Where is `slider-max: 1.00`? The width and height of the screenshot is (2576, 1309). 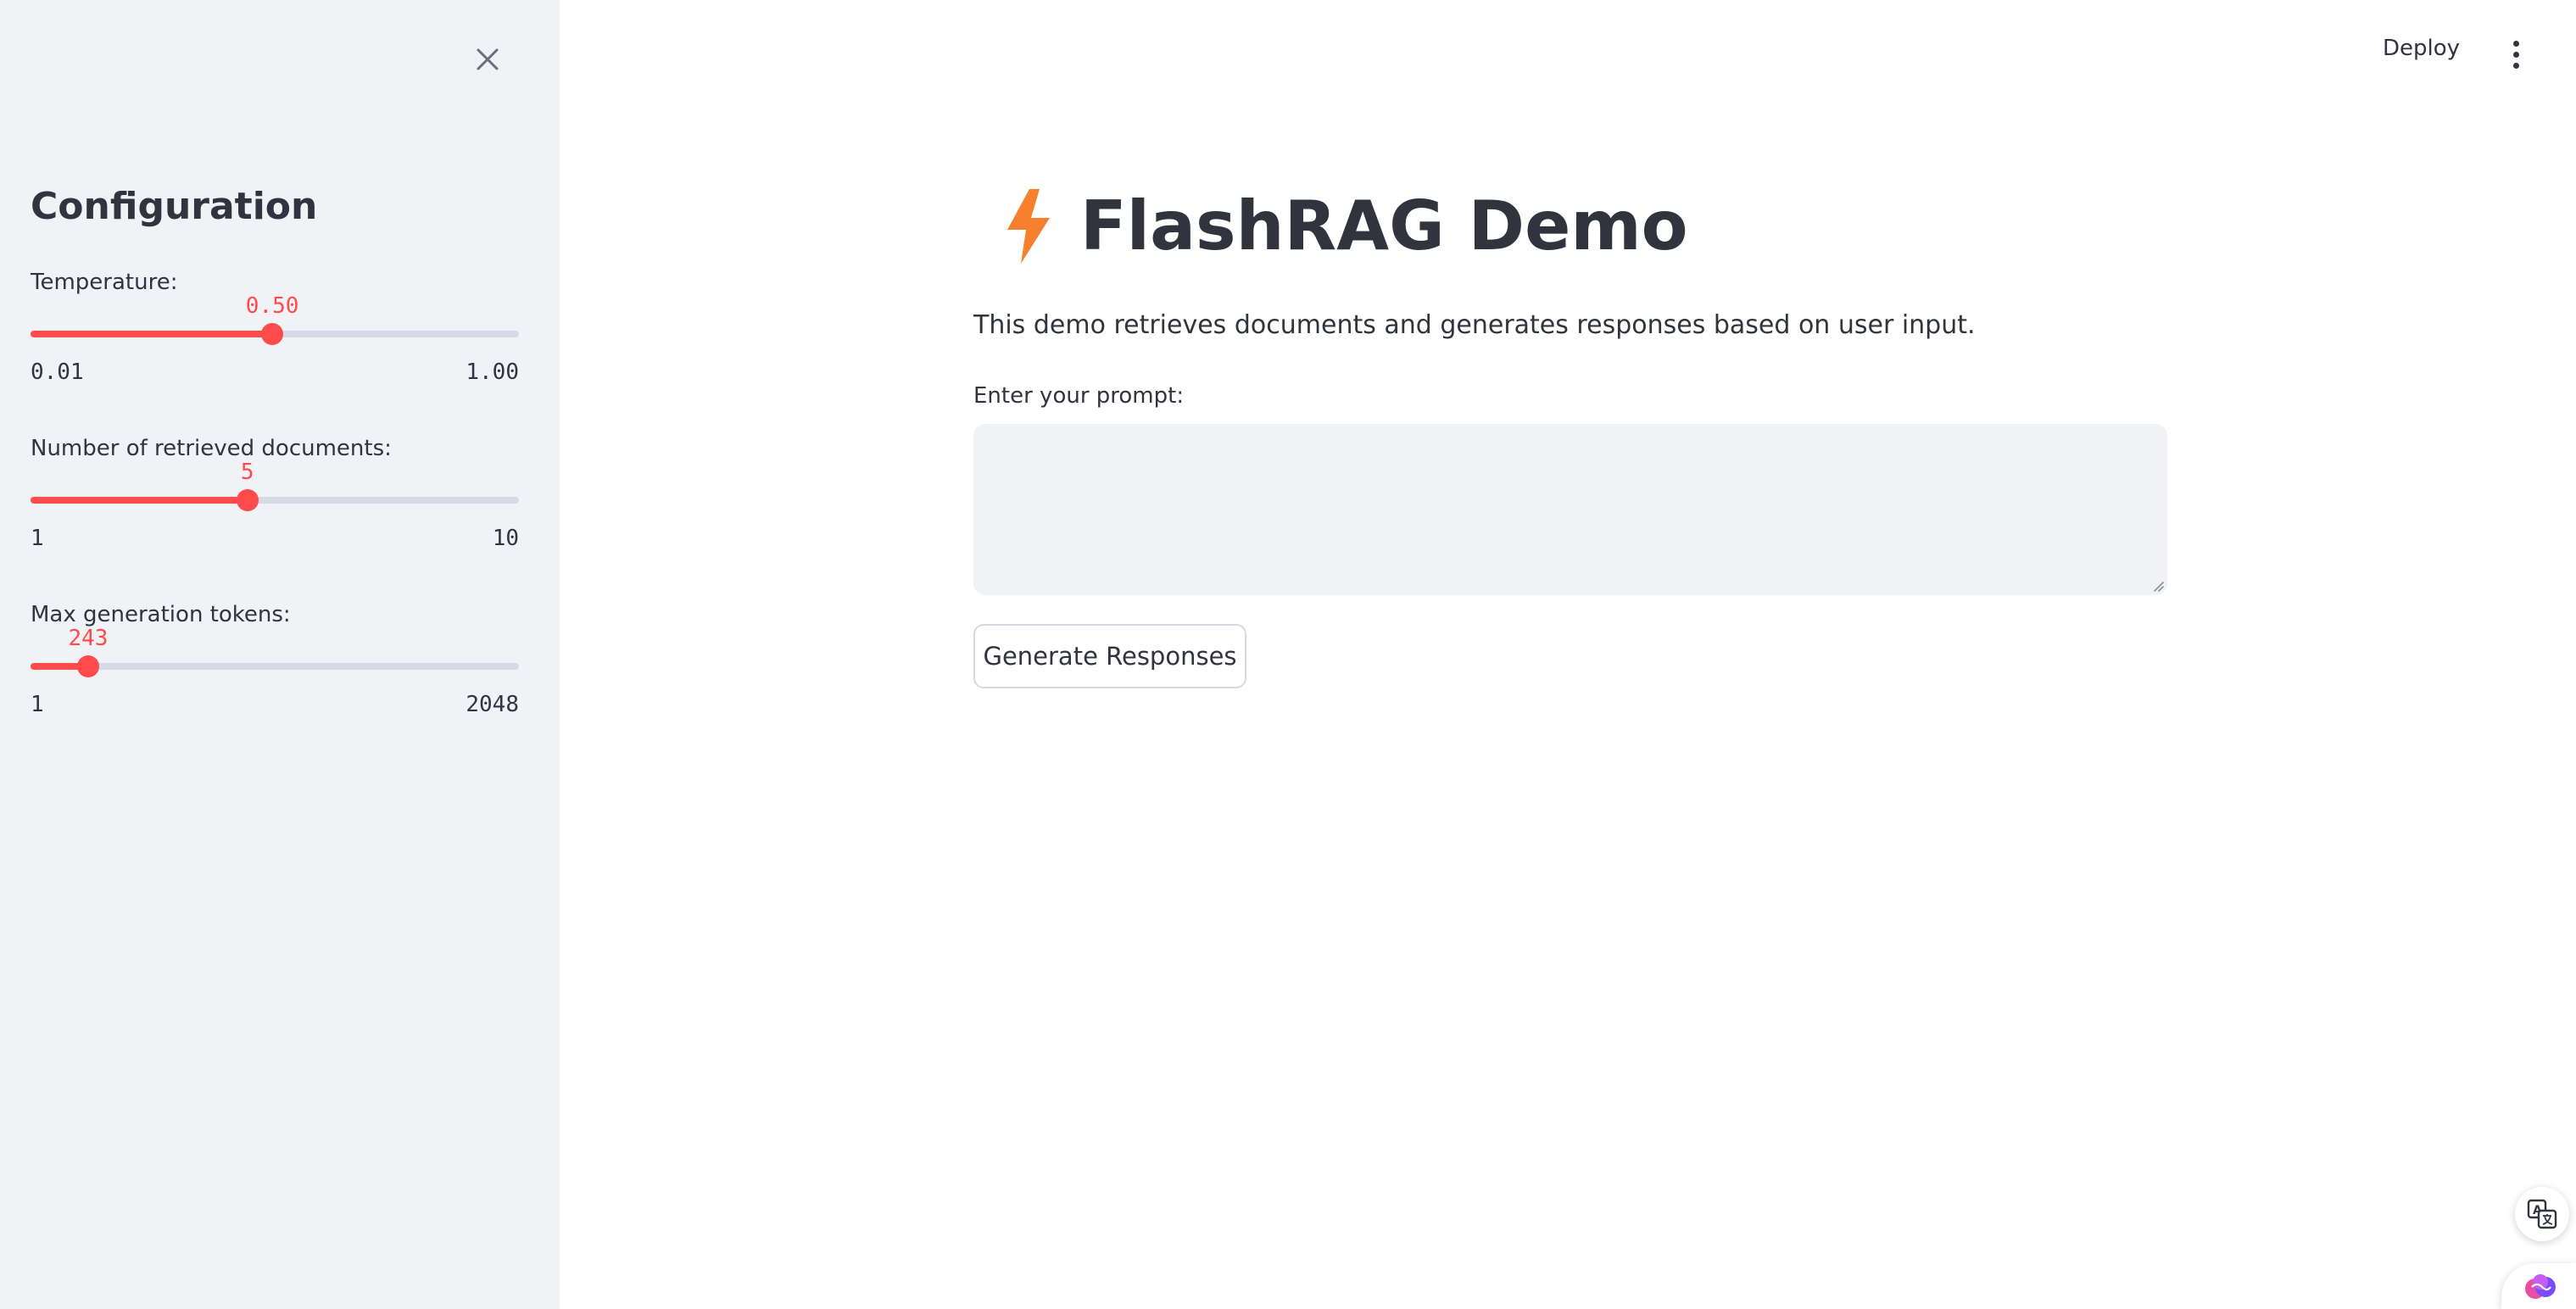
slider-max: 1.00 is located at coordinates (492, 372).